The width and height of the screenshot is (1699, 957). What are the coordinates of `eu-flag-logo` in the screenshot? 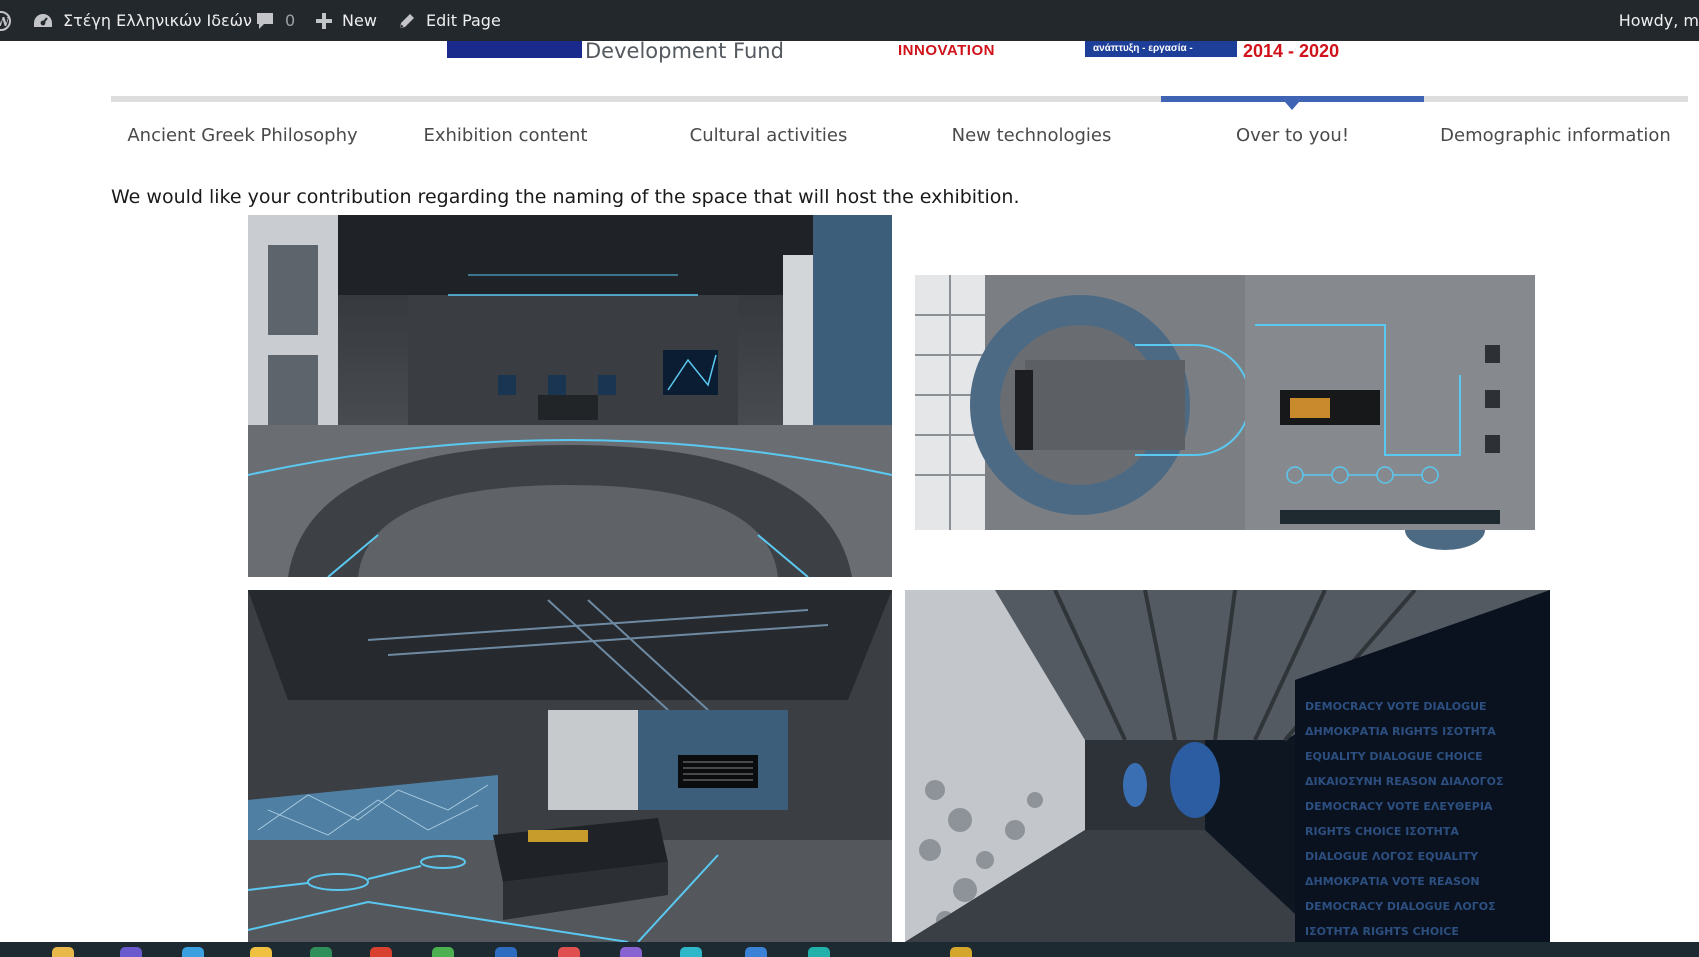 It's located at (514, 49).